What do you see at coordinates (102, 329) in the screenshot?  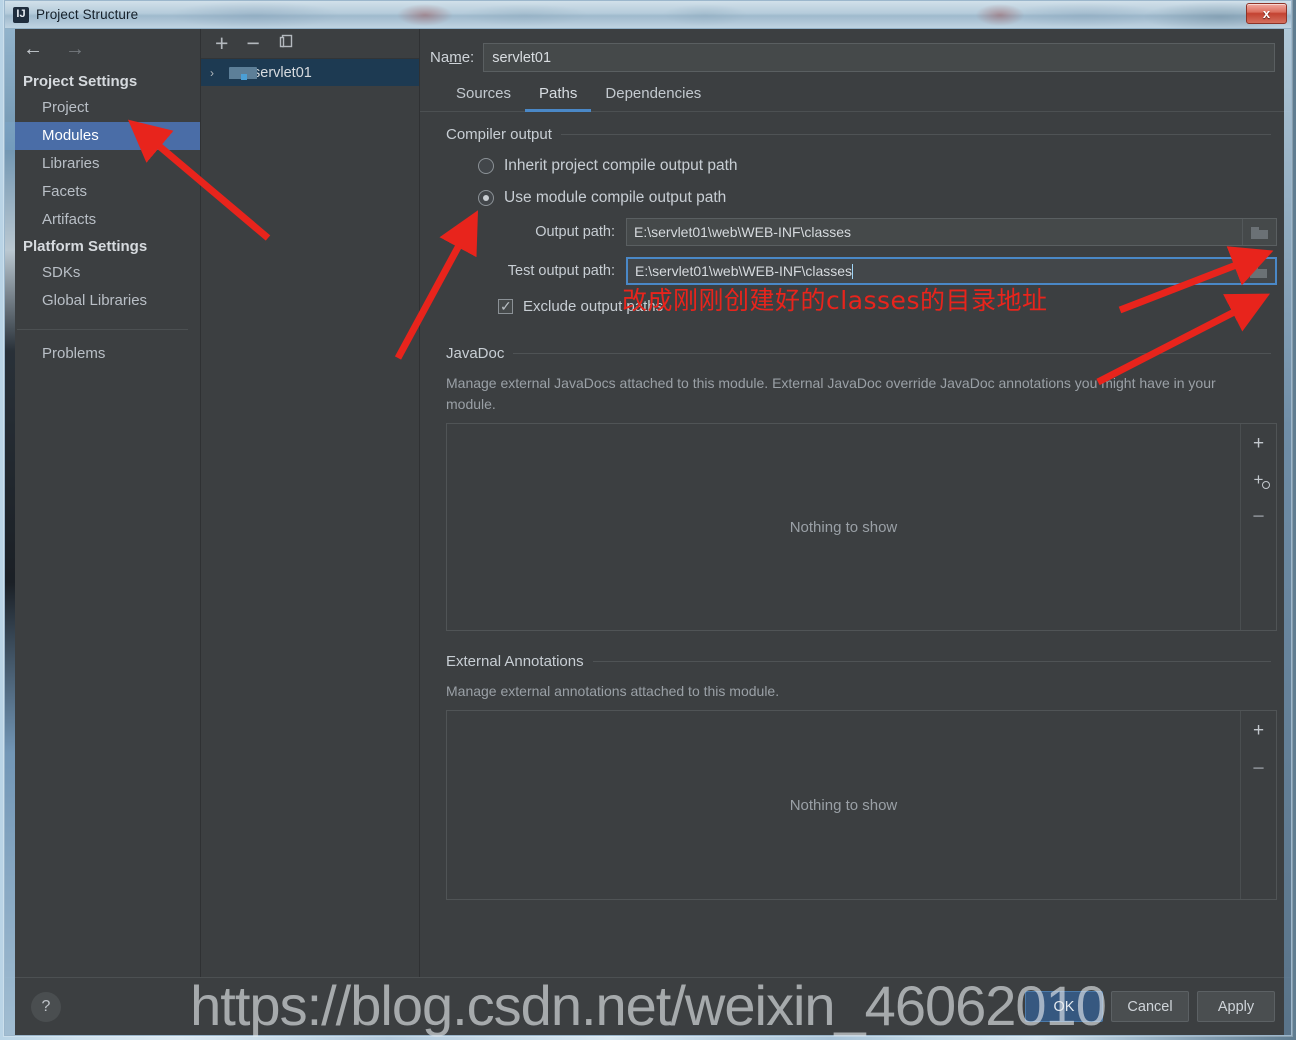 I see `sidebar-divider` at bounding box center [102, 329].